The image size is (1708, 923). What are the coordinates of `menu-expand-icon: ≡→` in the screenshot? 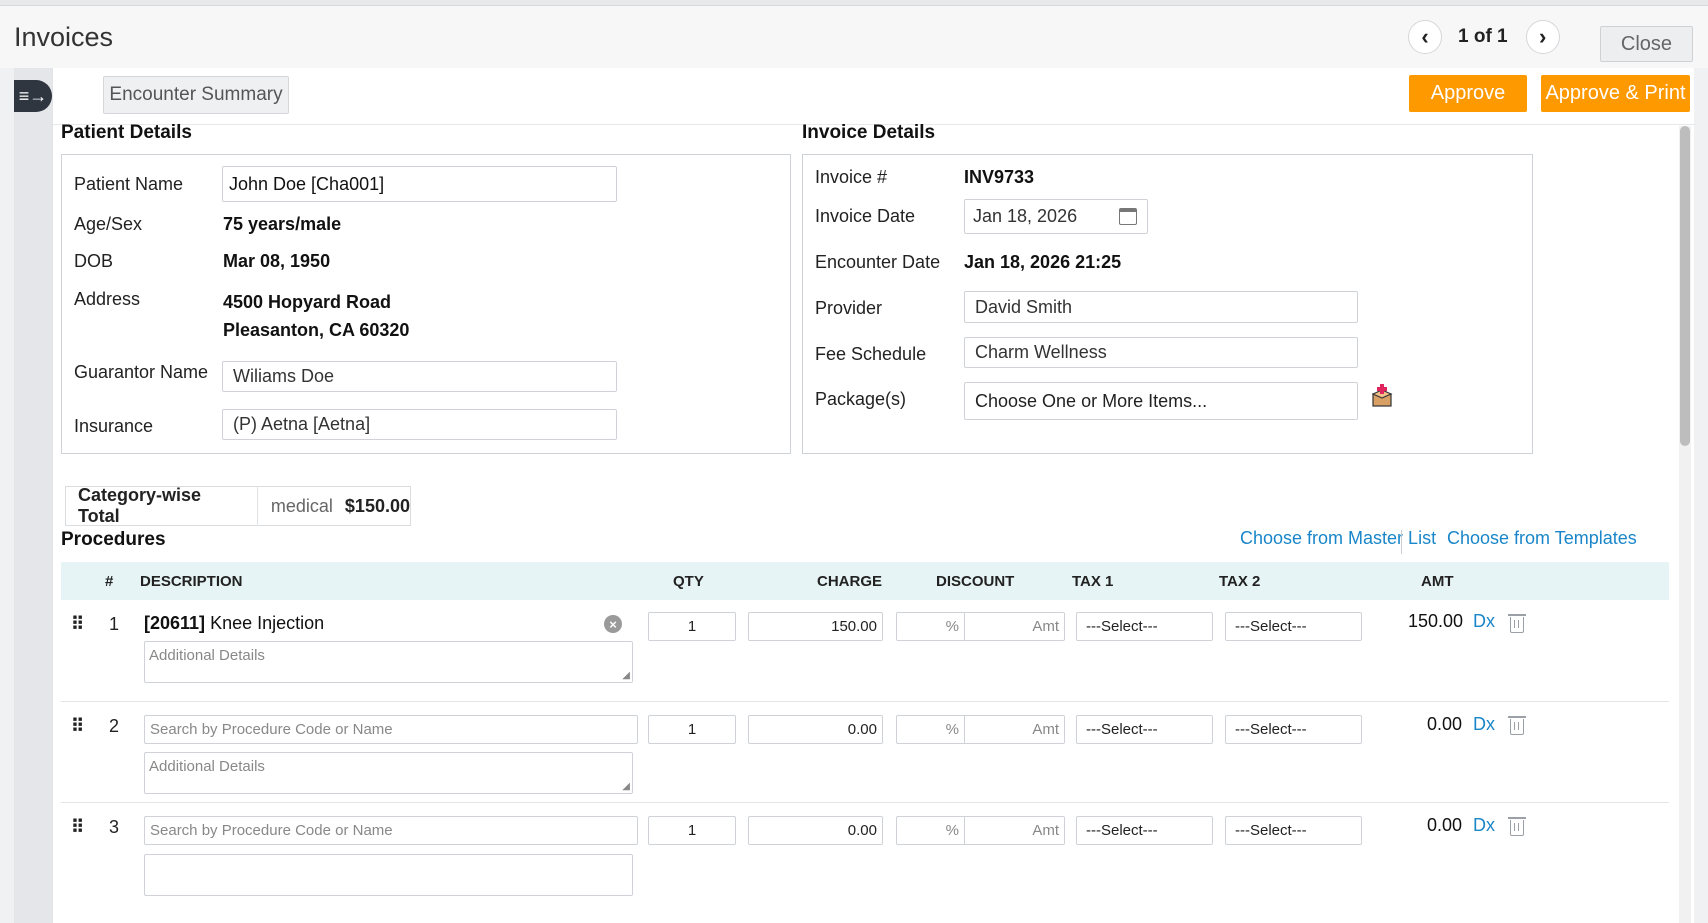 It's located at (33, 95).